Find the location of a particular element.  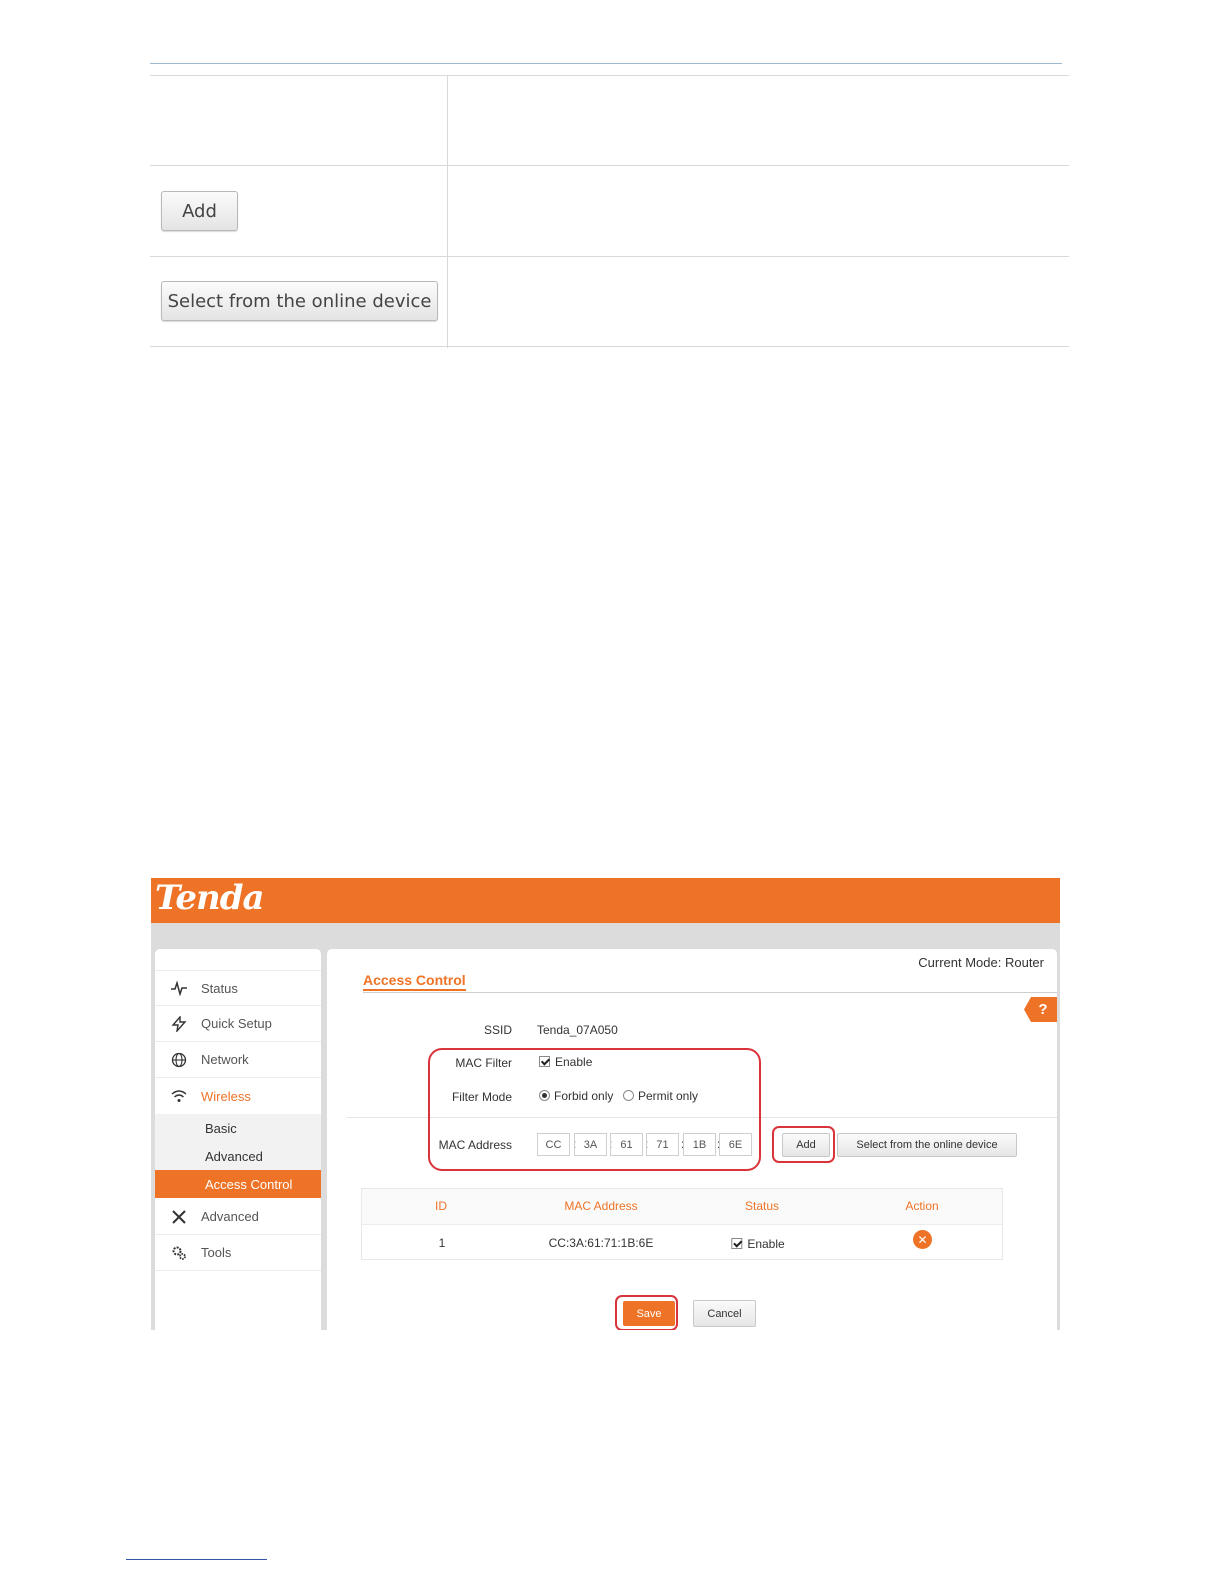

header-rule is located at coordinates (606, 63).